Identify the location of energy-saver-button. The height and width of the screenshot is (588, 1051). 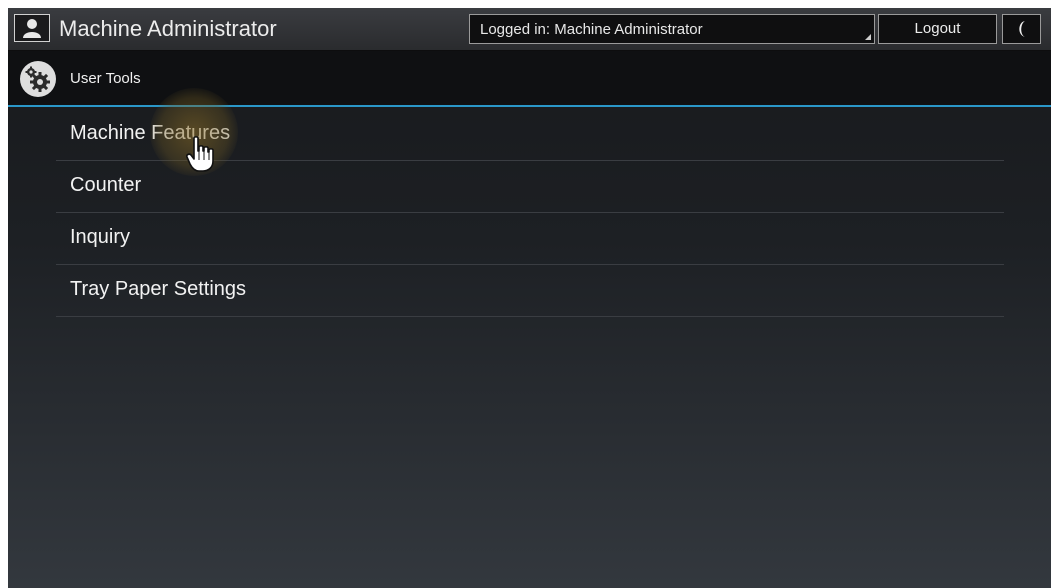
(1021, 29).